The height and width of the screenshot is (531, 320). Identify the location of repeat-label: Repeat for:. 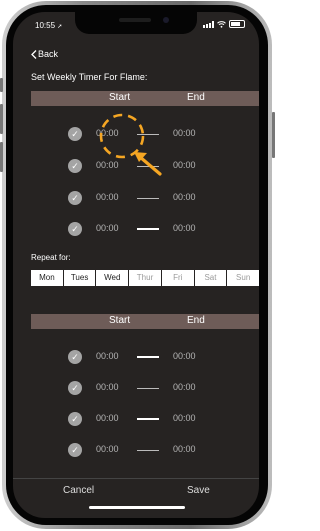
(51, 257).